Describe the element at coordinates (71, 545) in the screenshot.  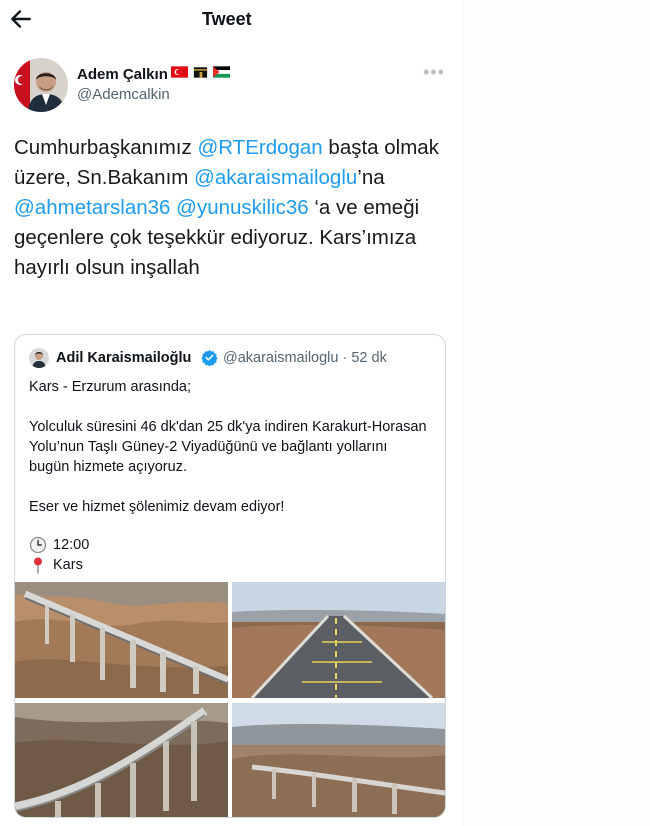
I see `time-text: 12:00` at that location.